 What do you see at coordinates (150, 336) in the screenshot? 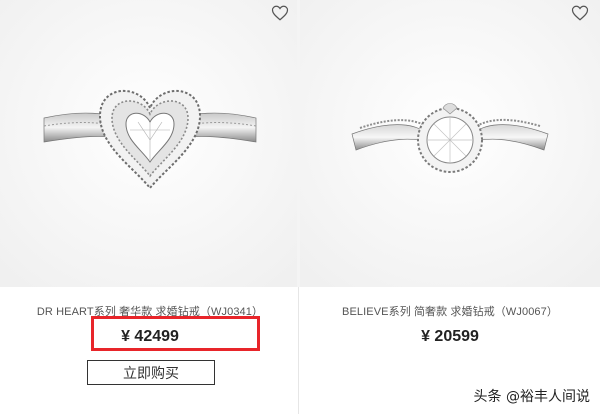
I see `product-price: ¥ 42499` at bounding box center [150, 336].